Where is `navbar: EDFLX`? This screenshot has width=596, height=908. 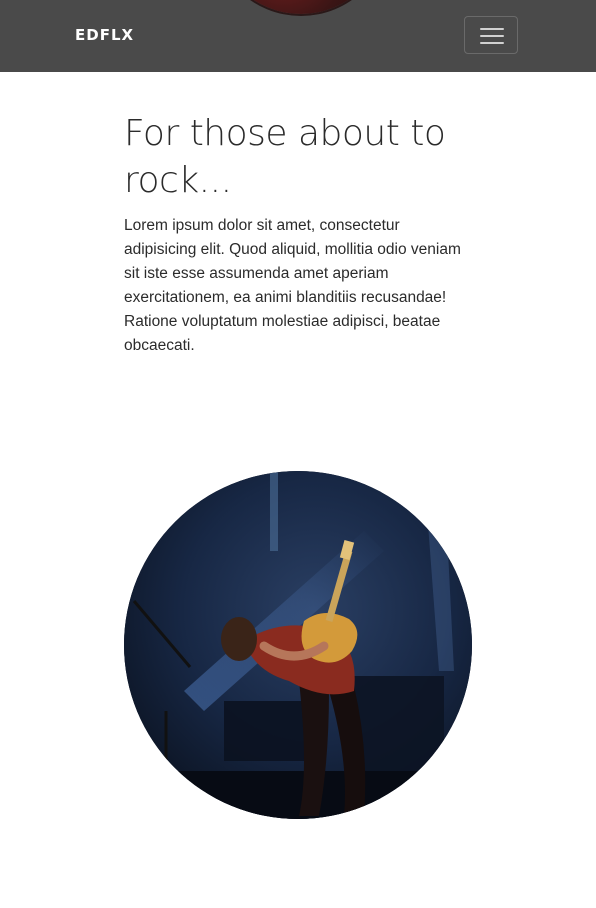
navbar: EDFLX is located at coordinates (298, 36).